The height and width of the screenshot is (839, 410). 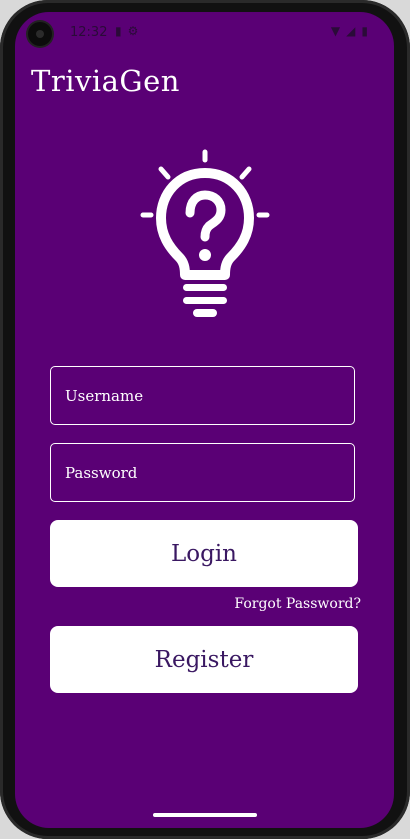 I want to click on username-input, so click(x=202, y=395).